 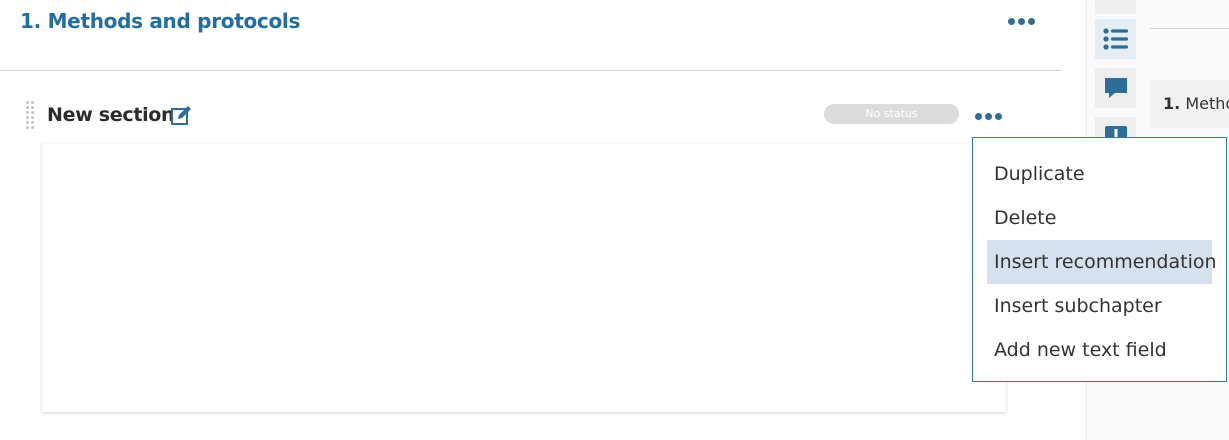 What do you see at coordinates (160, 21) in the screenshot?
I see `chapter-title: 1. Methods and protocols` at bounding box center [160, 21].